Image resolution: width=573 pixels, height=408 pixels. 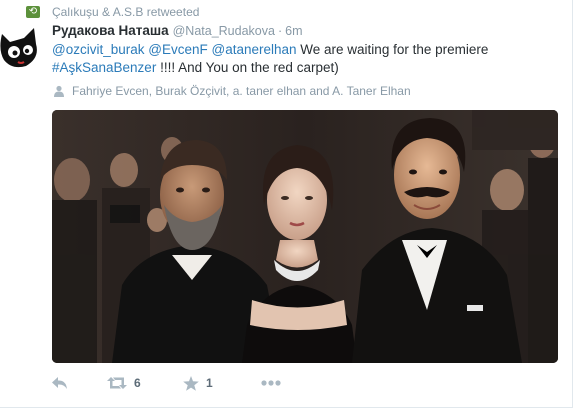 I want to click on mention-link: @EvcenF, so click(x=177, y=49).